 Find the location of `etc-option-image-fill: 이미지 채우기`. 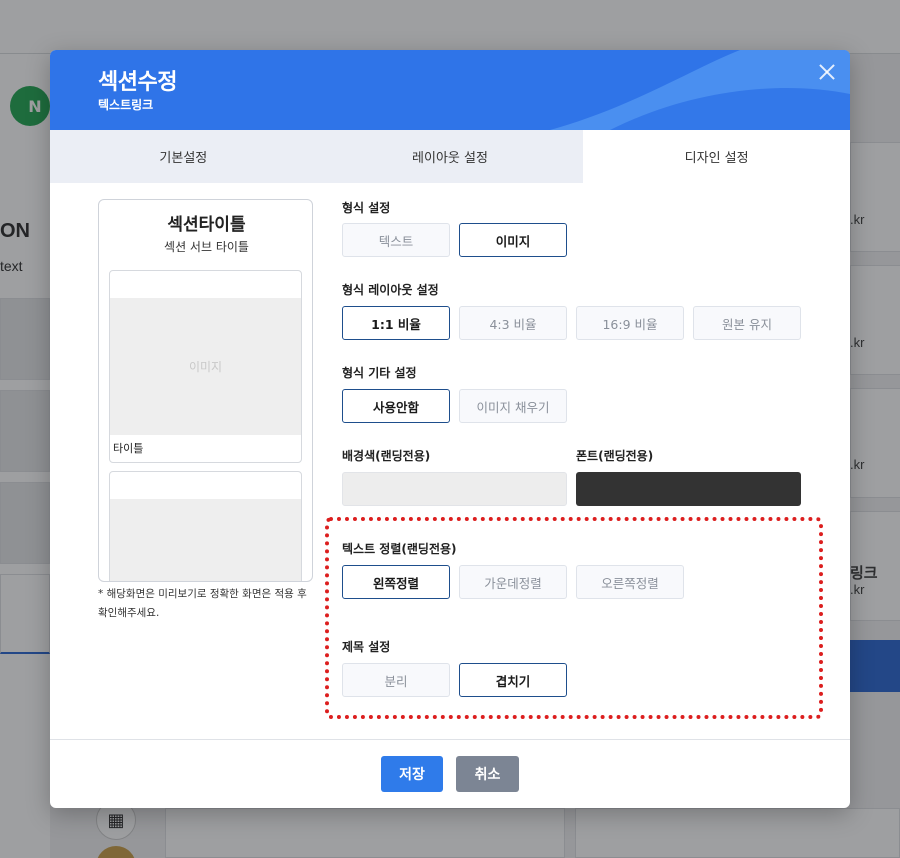

etc-option-image-fill: 이미지 채우기 is located at coordinates (513, 406).